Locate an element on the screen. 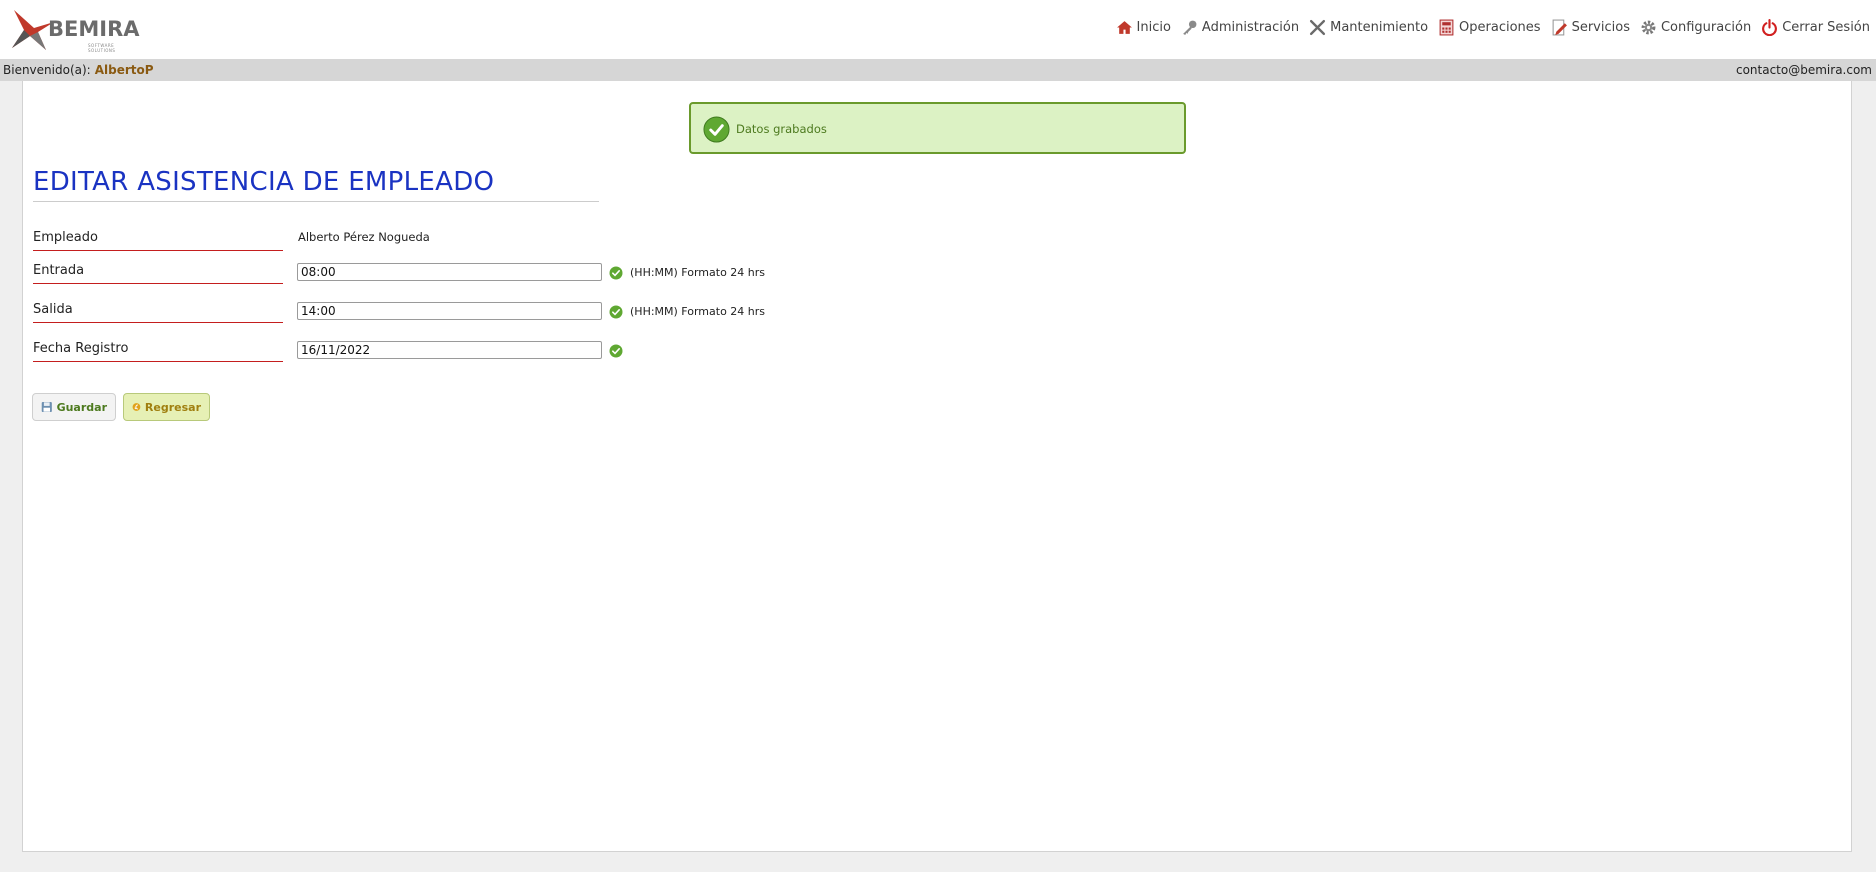 This screenshot has height=872, width=1876. nav-administracion: Administración is located at coordinates (1240, 27).